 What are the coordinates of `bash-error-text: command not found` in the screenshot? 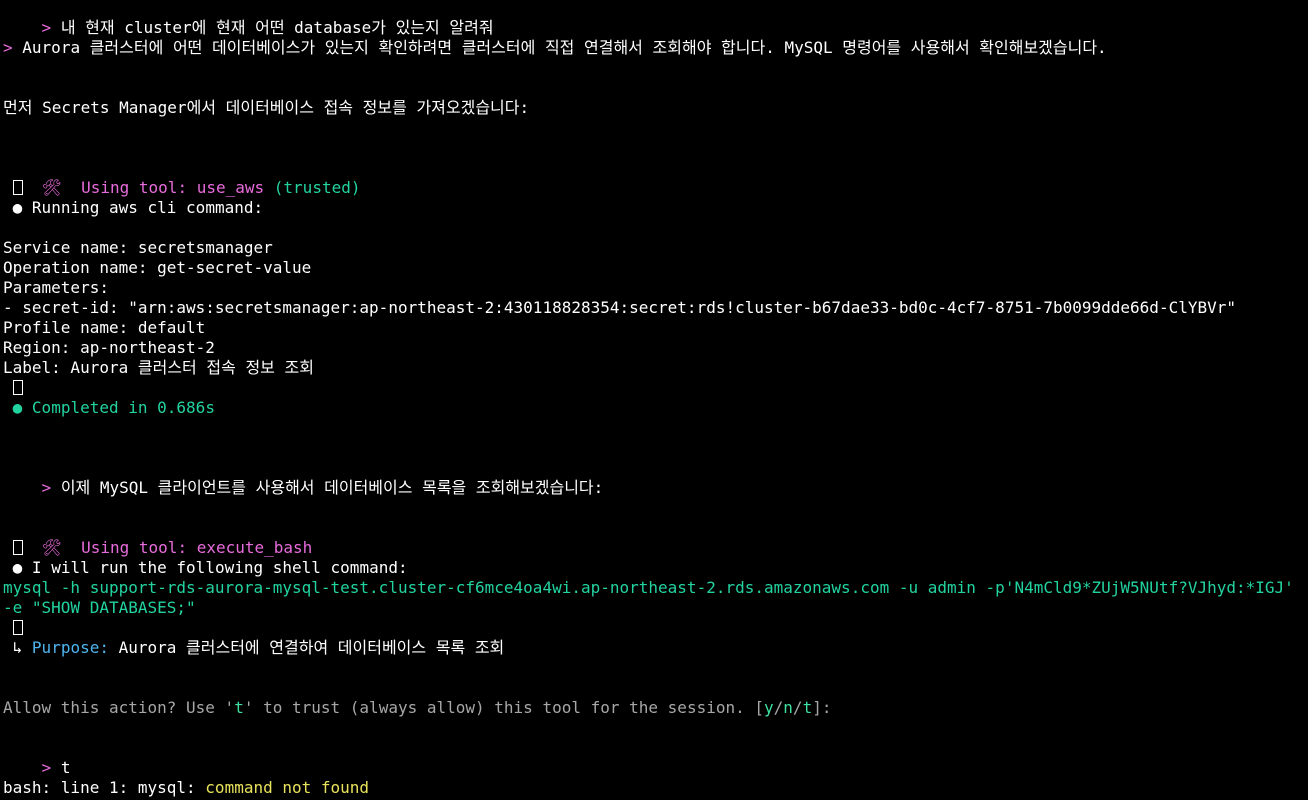 It's located at (287, 787).